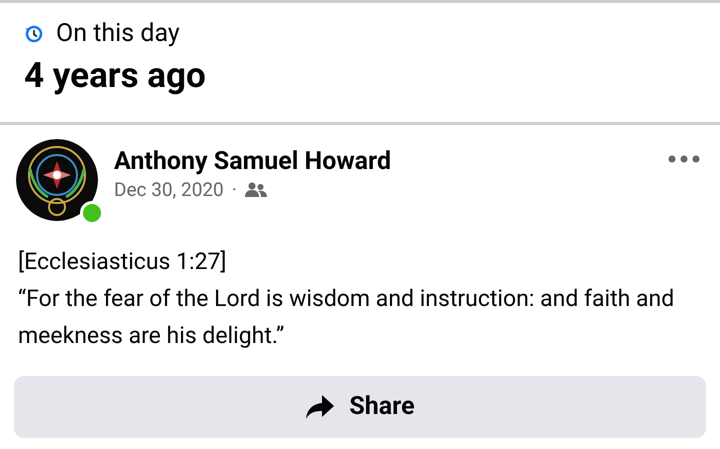  I want to click on history-clock-icon, so click(34, 34).